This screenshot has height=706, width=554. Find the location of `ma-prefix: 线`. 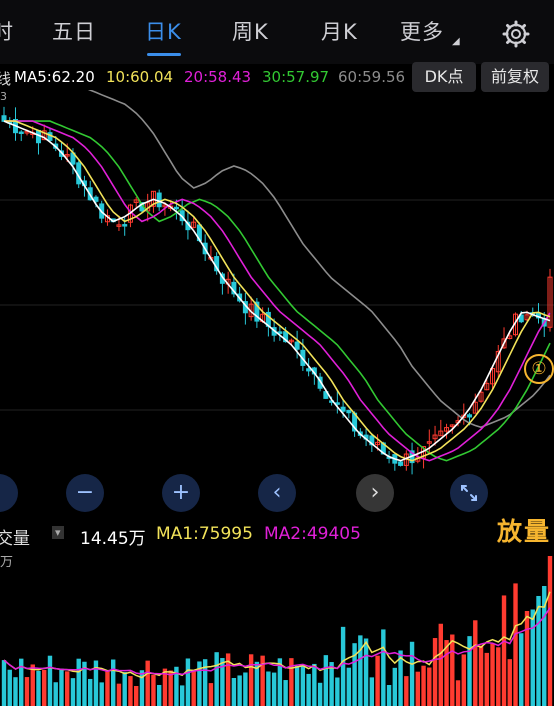

ma-prefix: 线 is located at coordinates (6, 79).